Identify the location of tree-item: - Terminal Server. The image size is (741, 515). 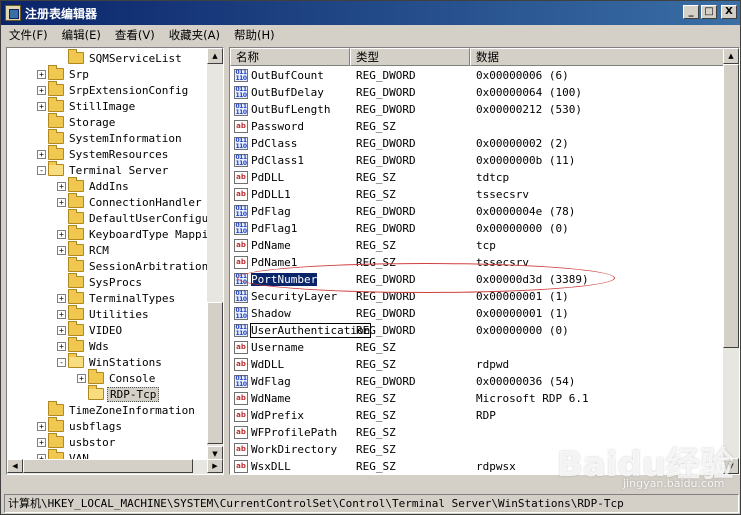
(103, 169).